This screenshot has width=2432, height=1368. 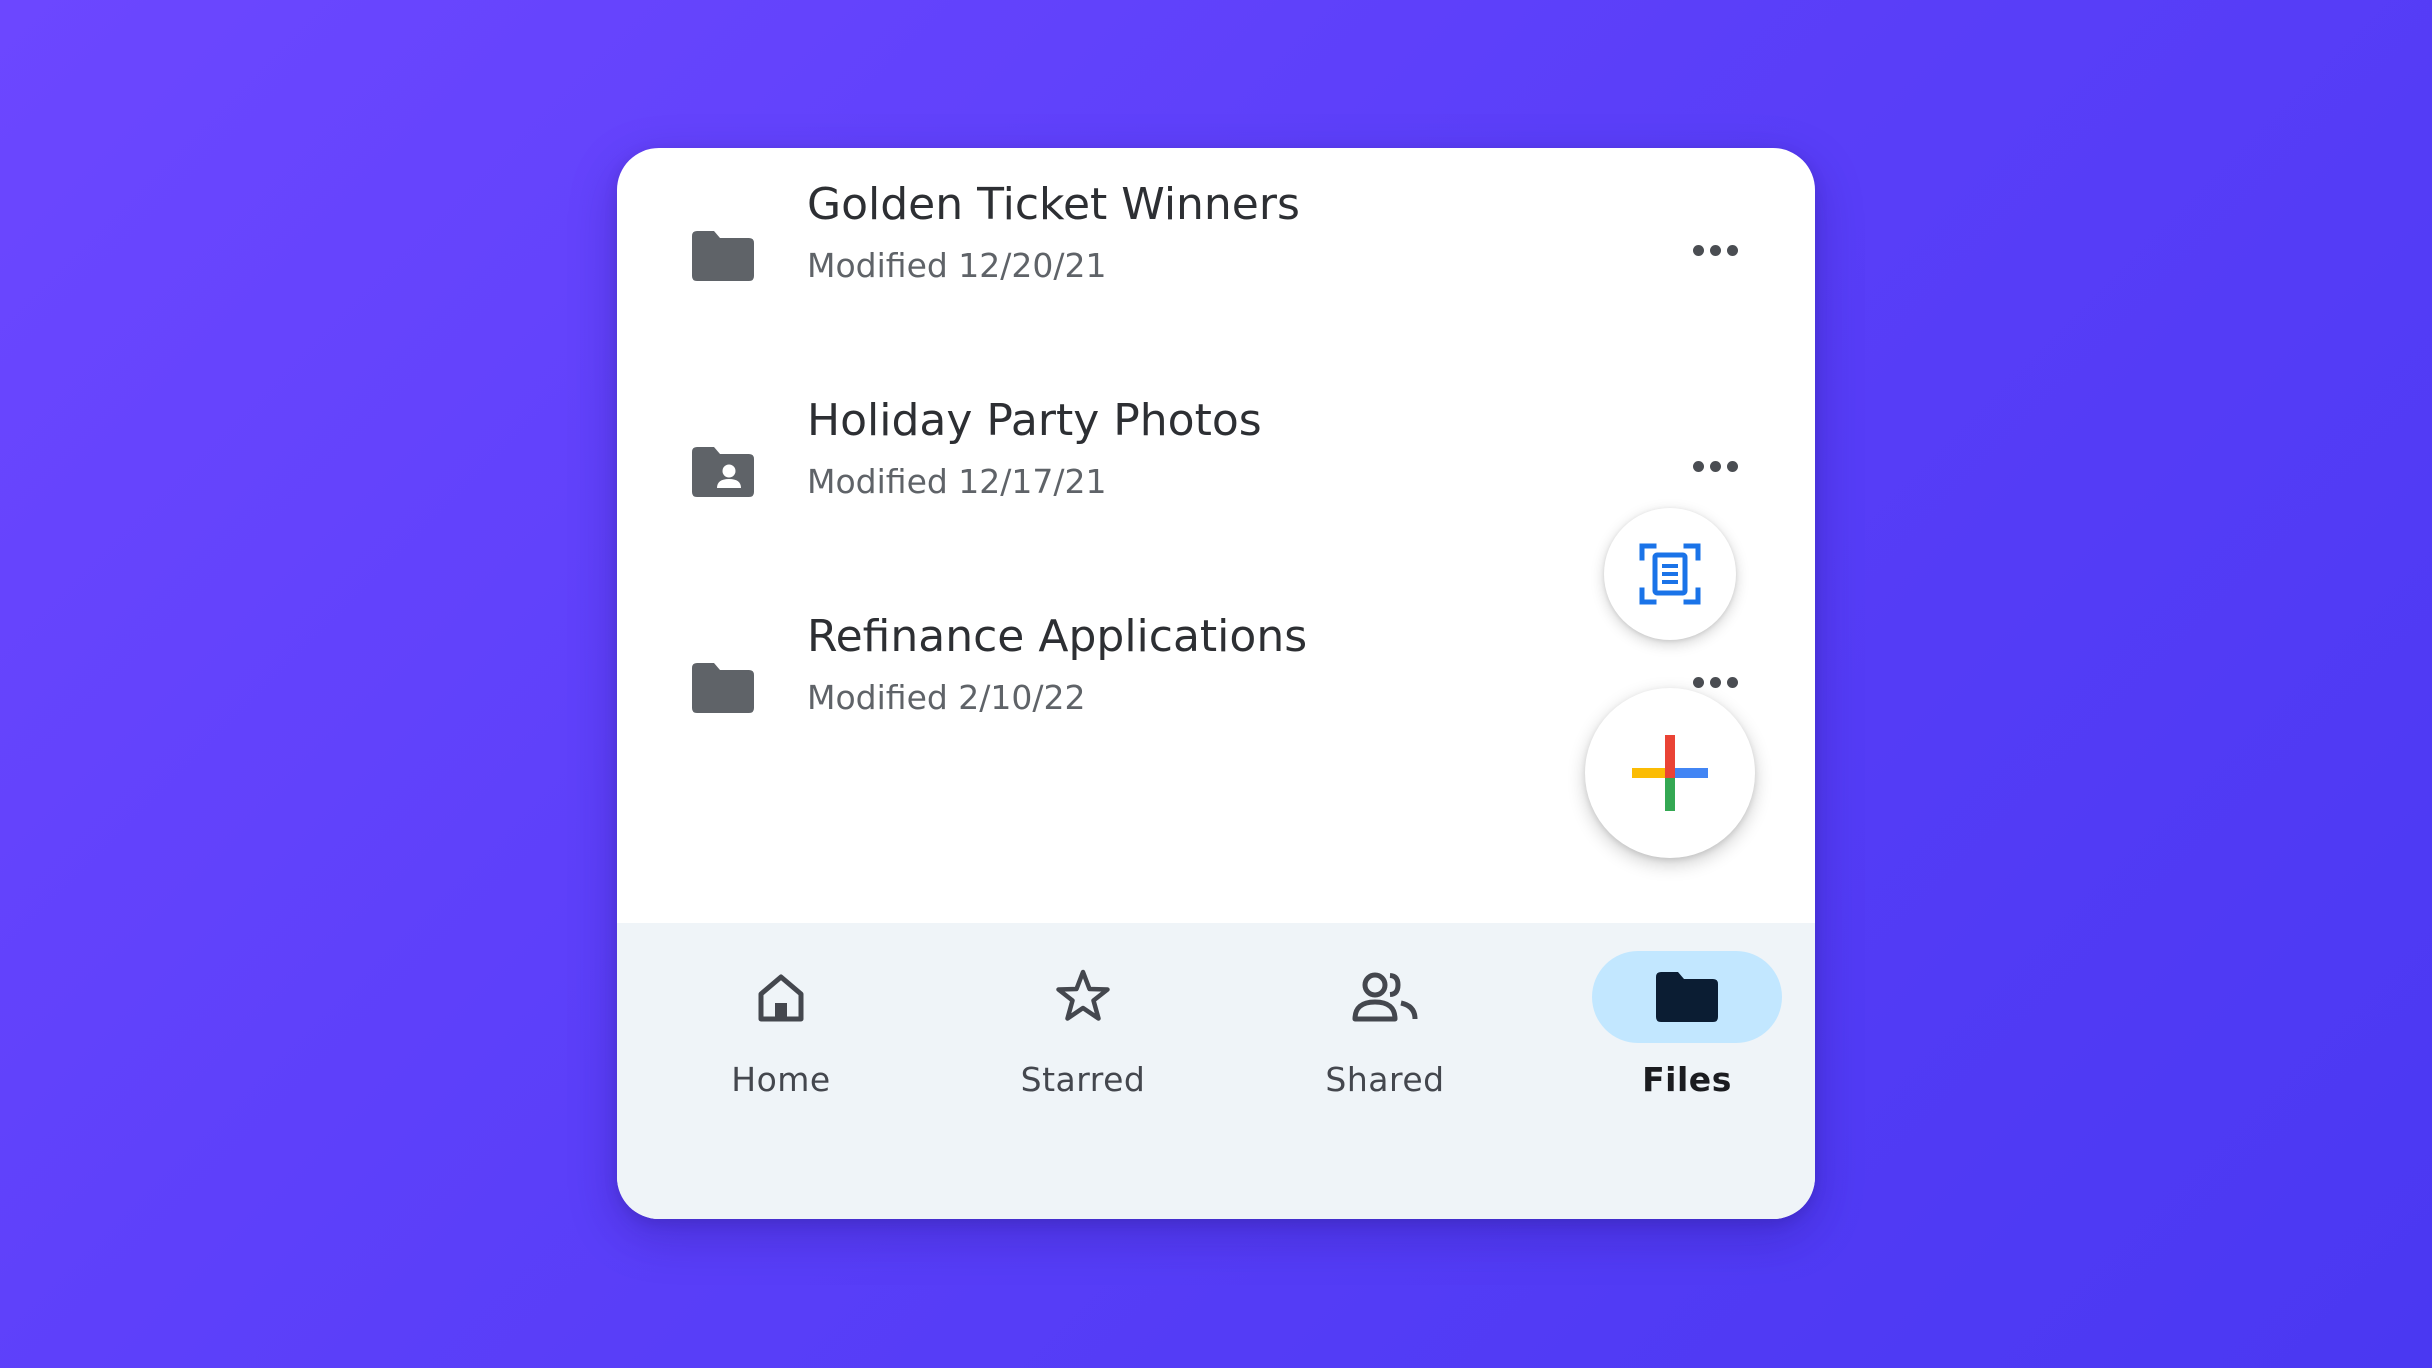 I want to click on star-icon, so click(x=1083, y=995).